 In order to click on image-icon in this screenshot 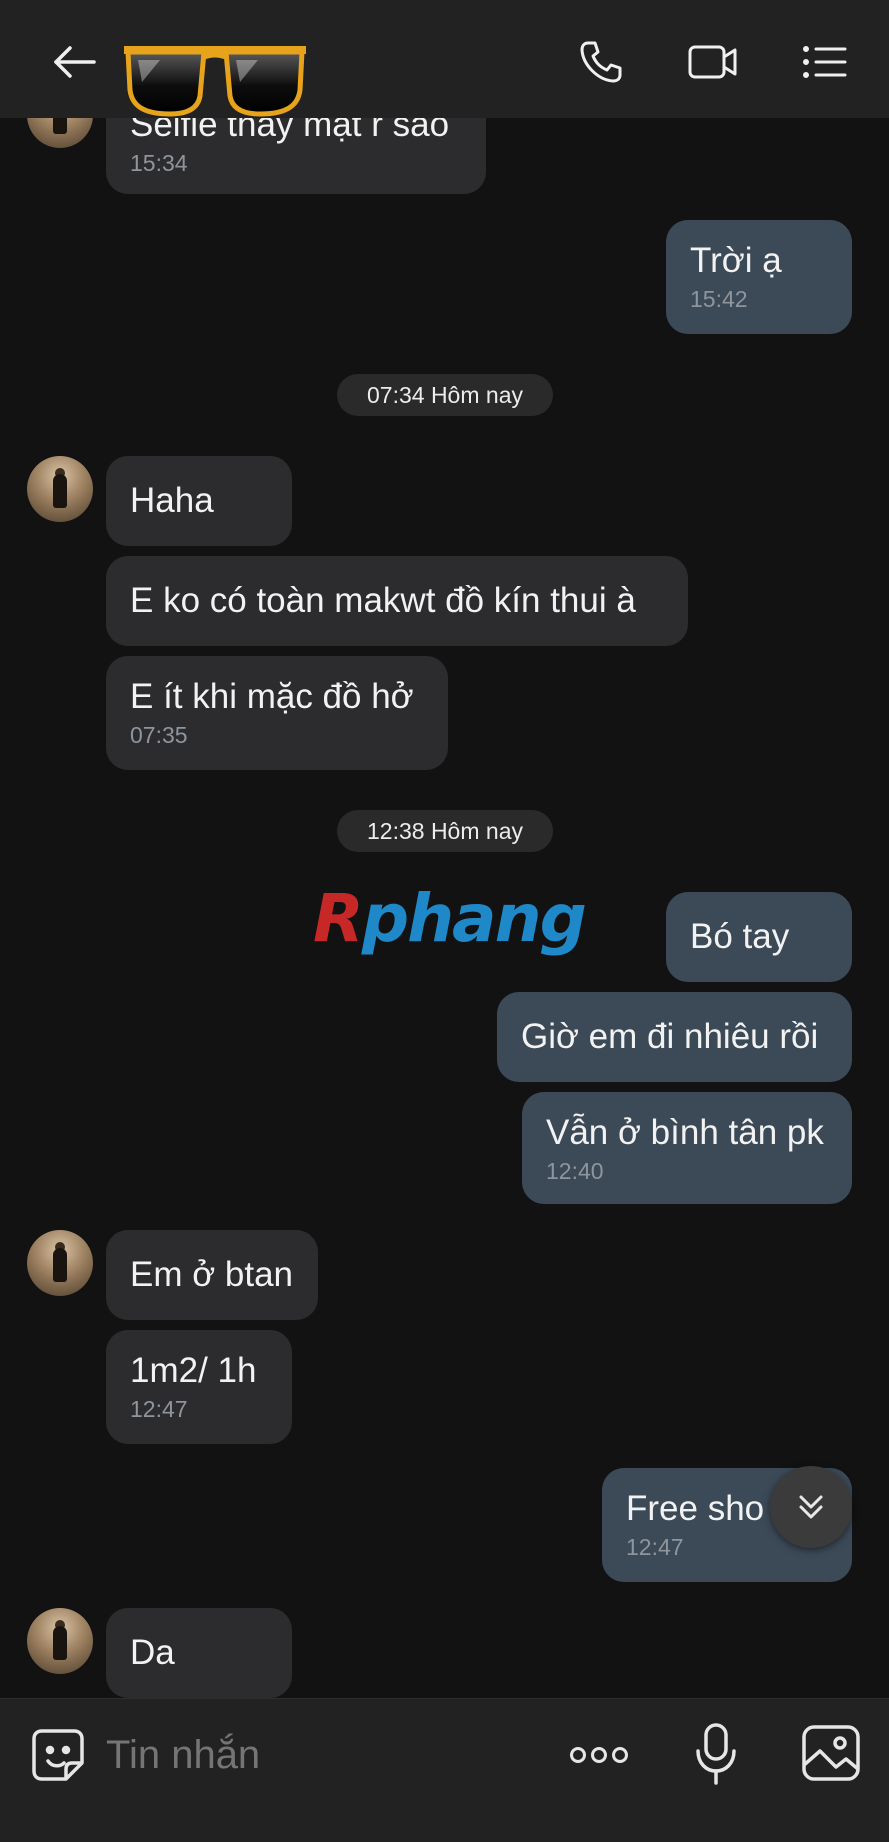, I will do `click(831, 1753)`.